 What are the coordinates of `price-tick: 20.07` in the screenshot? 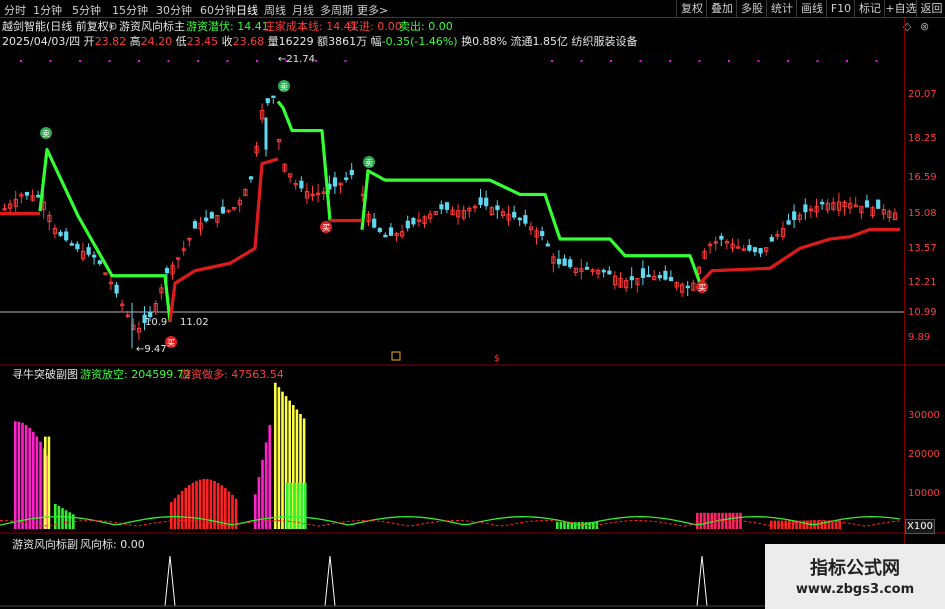 It's located at (922, 94).